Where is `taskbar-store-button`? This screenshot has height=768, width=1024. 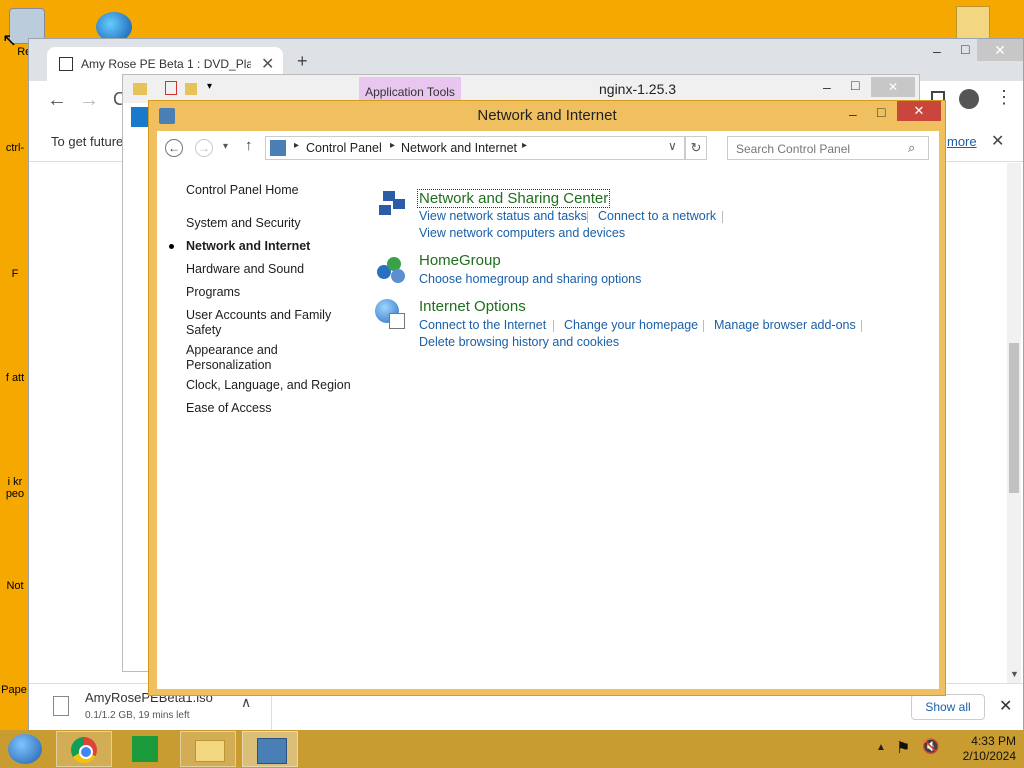
taskbar-store-button is located at coordinates (146, 749).